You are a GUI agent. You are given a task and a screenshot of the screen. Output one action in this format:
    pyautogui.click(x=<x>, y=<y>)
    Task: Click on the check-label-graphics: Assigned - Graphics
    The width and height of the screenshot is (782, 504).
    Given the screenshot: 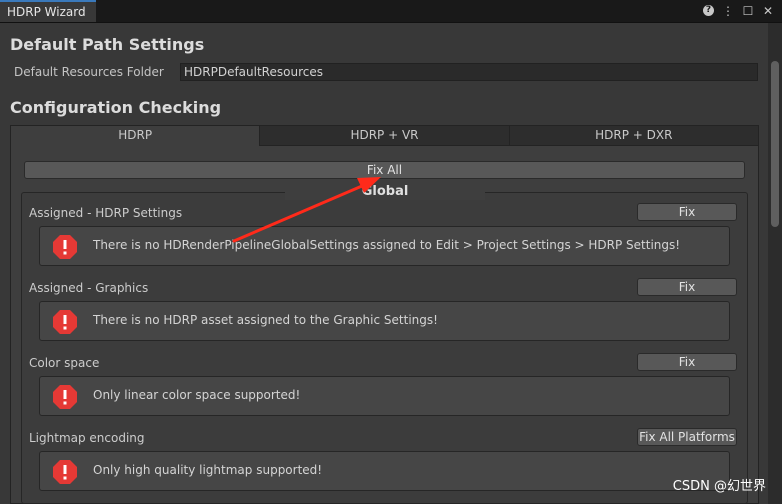 What is the action you would take?
    pyautogui.click(x=89, y=288)
    